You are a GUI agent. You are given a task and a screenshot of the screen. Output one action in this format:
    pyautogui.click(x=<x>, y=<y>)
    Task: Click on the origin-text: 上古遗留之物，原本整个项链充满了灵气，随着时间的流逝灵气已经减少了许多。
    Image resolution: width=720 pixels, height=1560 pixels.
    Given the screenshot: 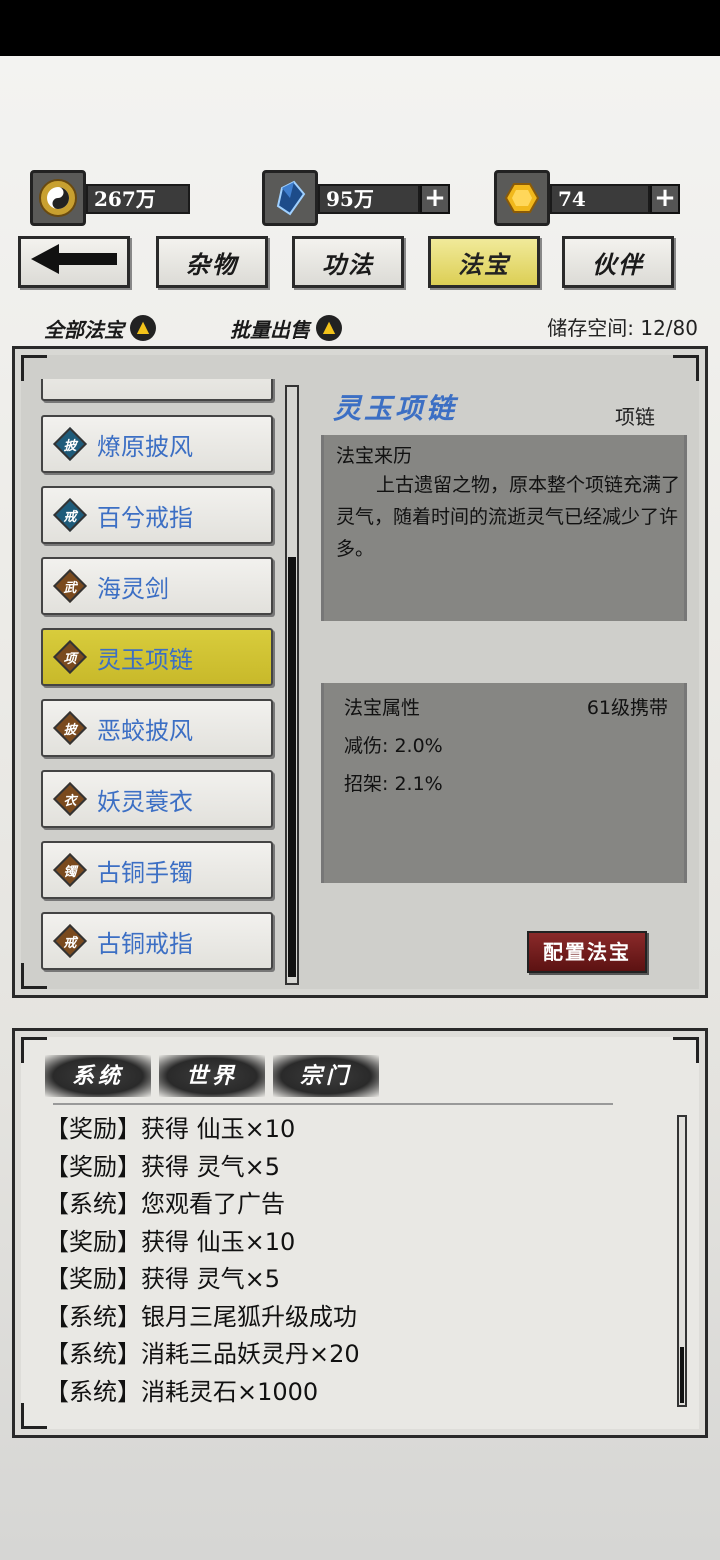 What is the action you would take?
    pyautogui.click(x=508, y=517)
    